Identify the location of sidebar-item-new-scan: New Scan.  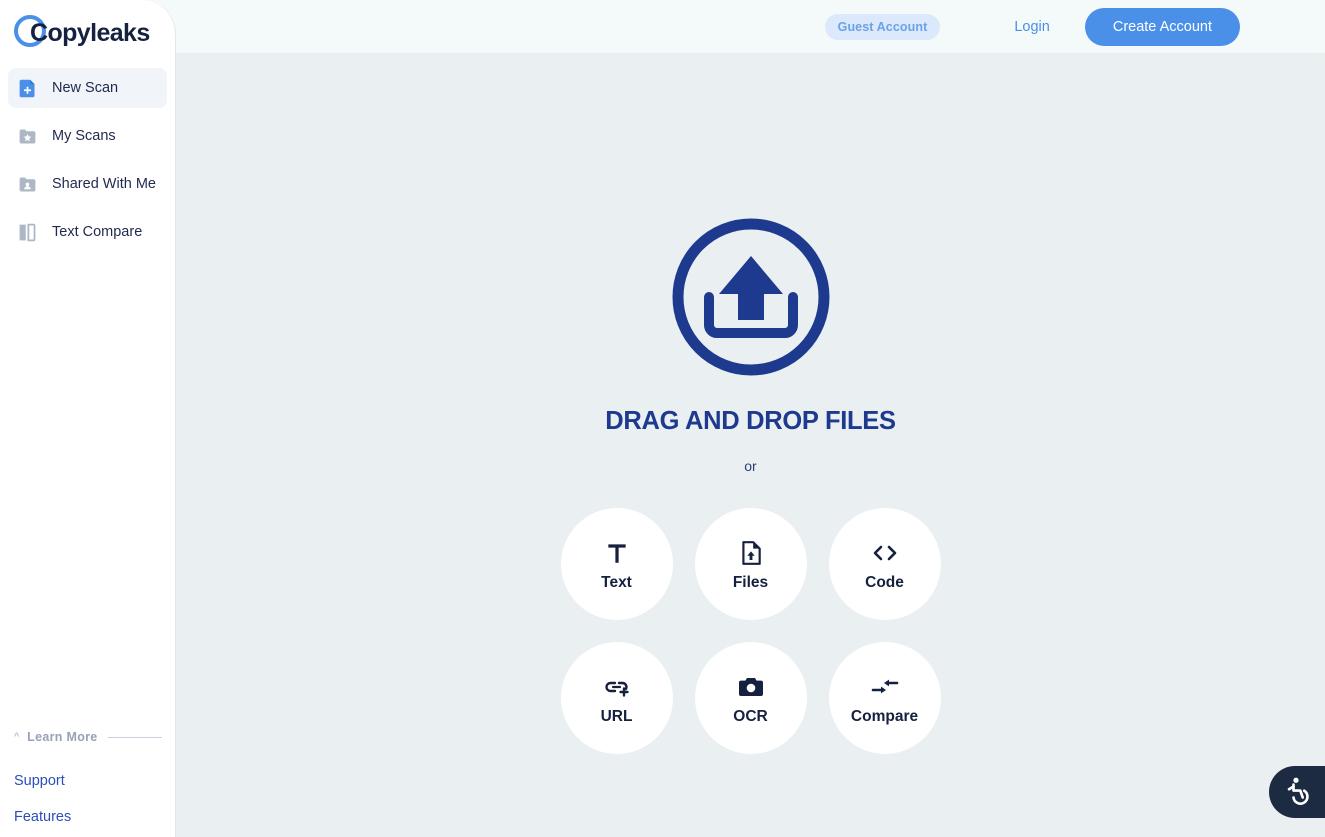
(87, 88).